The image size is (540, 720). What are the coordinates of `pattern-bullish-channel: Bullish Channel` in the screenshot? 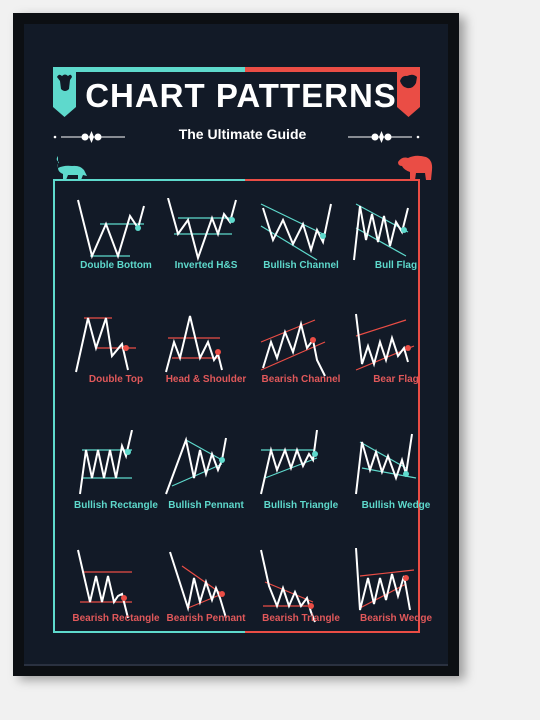 It's located at (301, 253).